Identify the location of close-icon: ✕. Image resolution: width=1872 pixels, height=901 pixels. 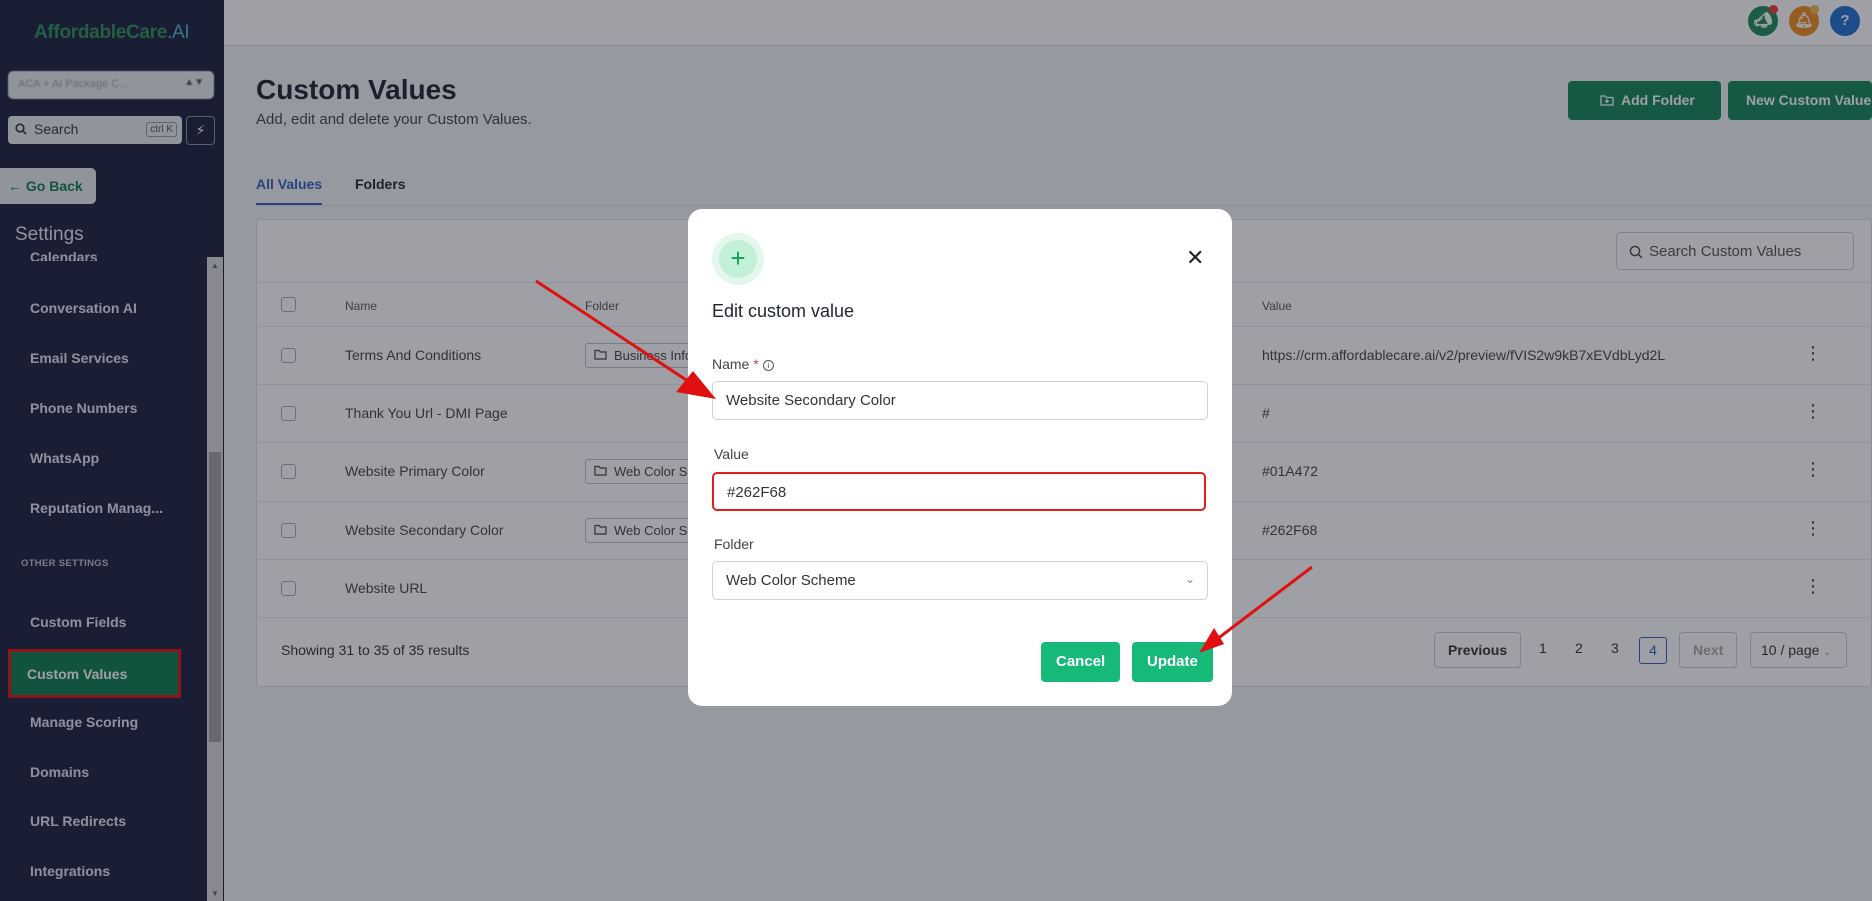
(1195, 258).